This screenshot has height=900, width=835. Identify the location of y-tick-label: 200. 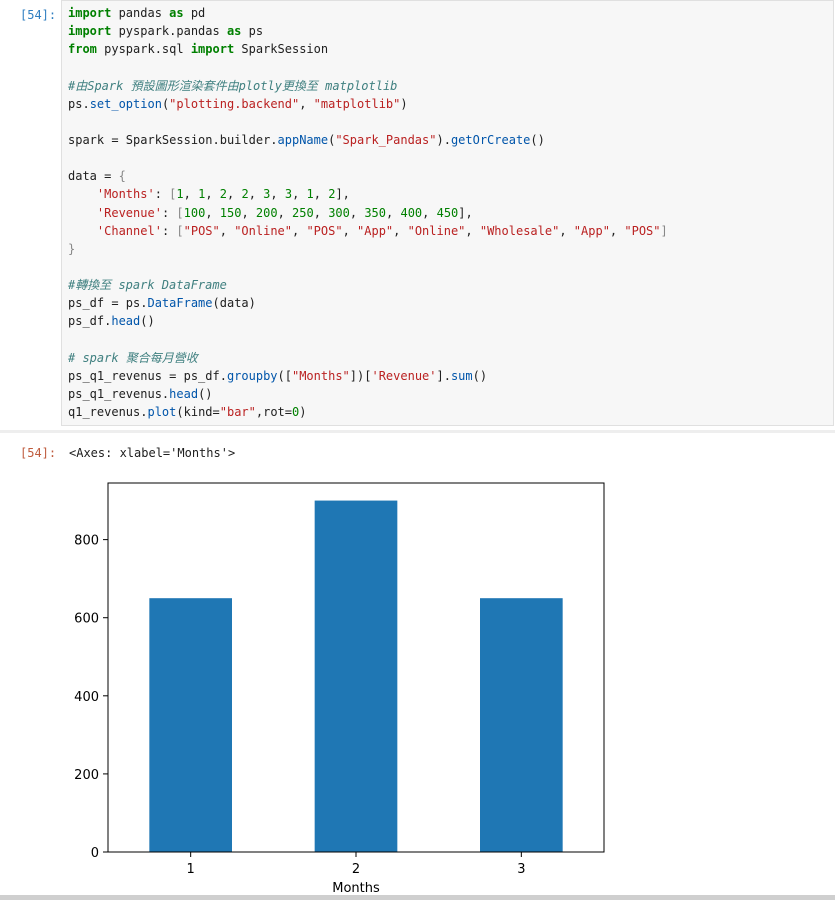
(86, 775).